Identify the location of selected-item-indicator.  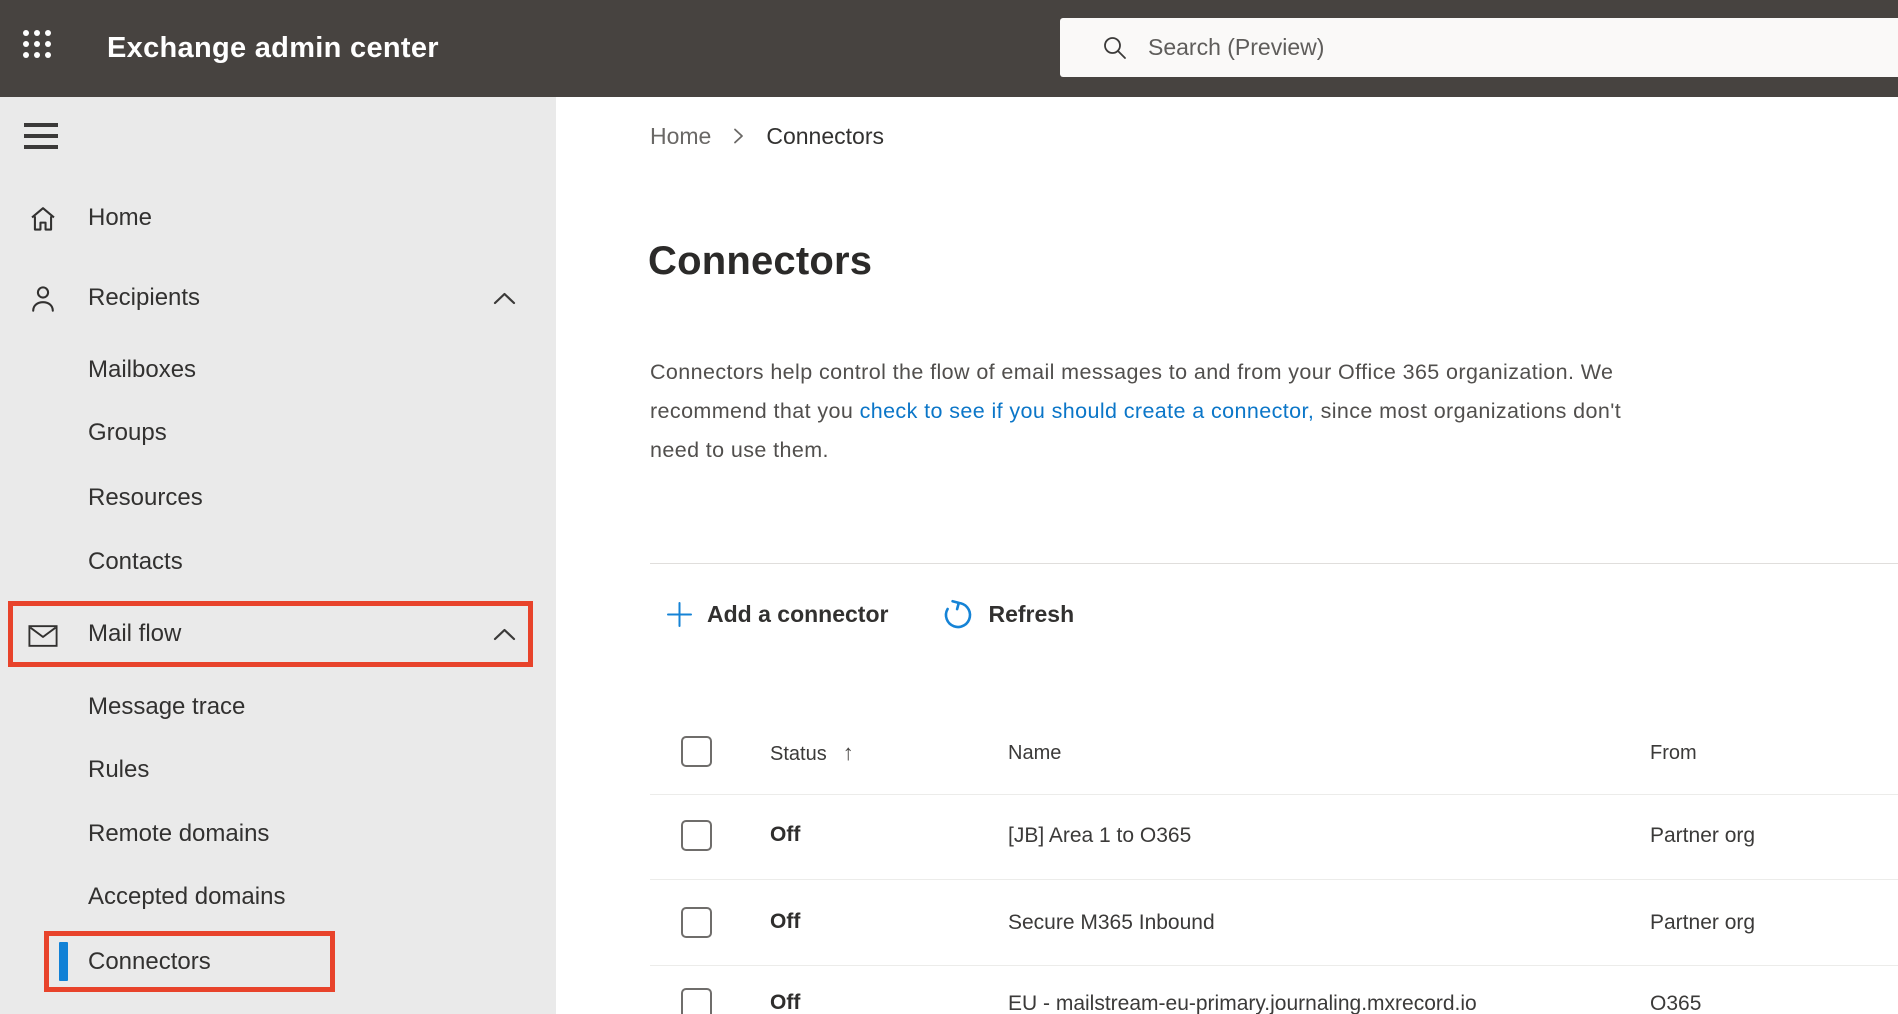
(63, 961).